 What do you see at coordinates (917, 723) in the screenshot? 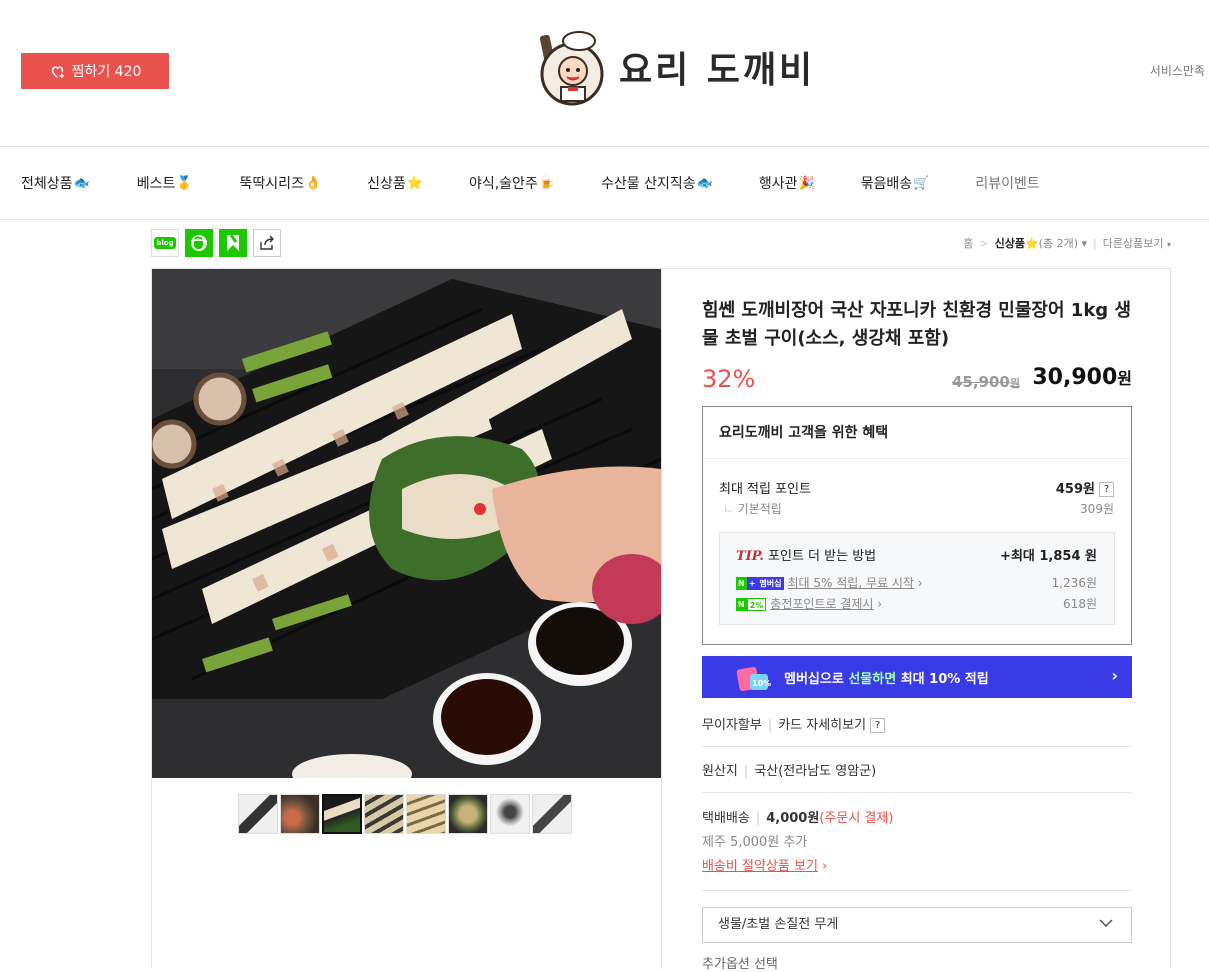
I see `payment-row: 무이자할부 | 카드 자세히보기?` at bounding box center [917, 723].